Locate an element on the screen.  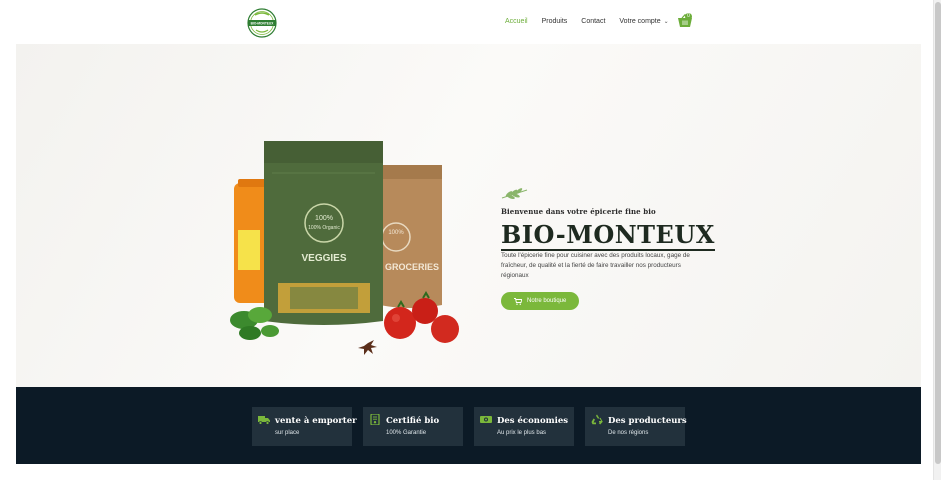
cart-icon is located at coordinates (518, 301).